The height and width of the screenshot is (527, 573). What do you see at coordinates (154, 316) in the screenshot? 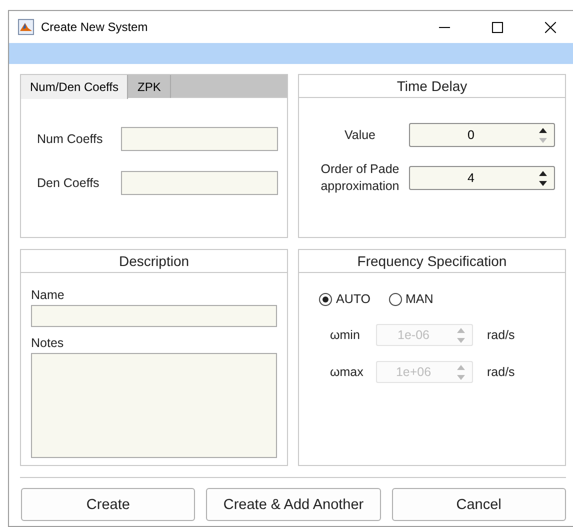
I see `name-field` at bounding box center [154, 316].